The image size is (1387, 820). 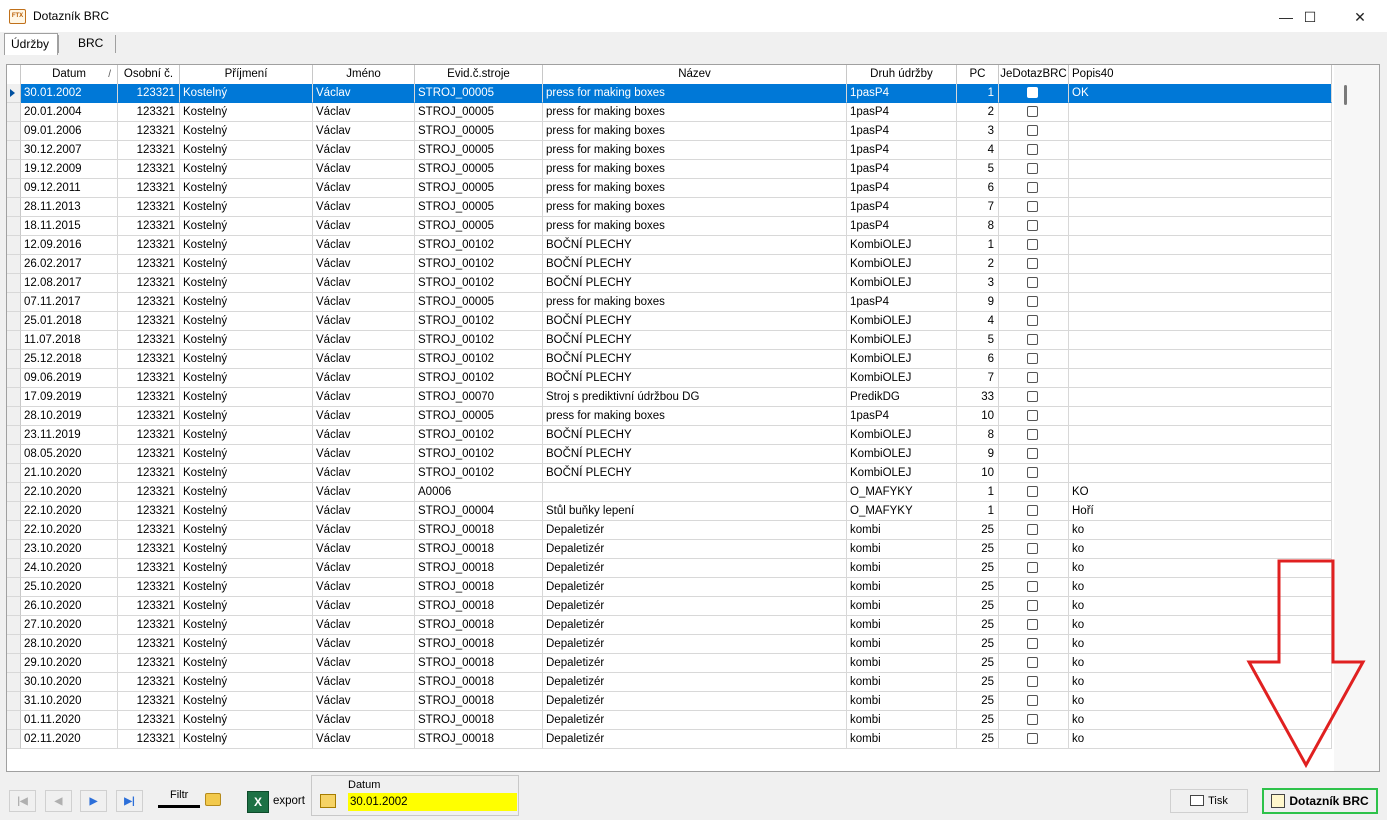 What do you see at coordinates (69, 226) in the screenshot?
I see `cell-datum: 18.11.2015` at bounding box center [69, 226].